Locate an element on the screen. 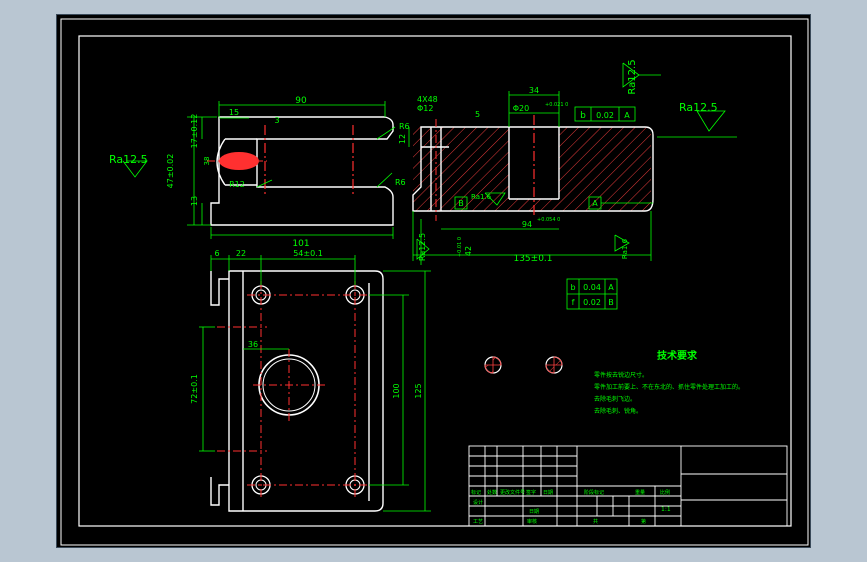 Image resolution: width=867 pixels, height=562 pixels. dim-height-total: 47±0.02 is located at coordinates (170, 171).